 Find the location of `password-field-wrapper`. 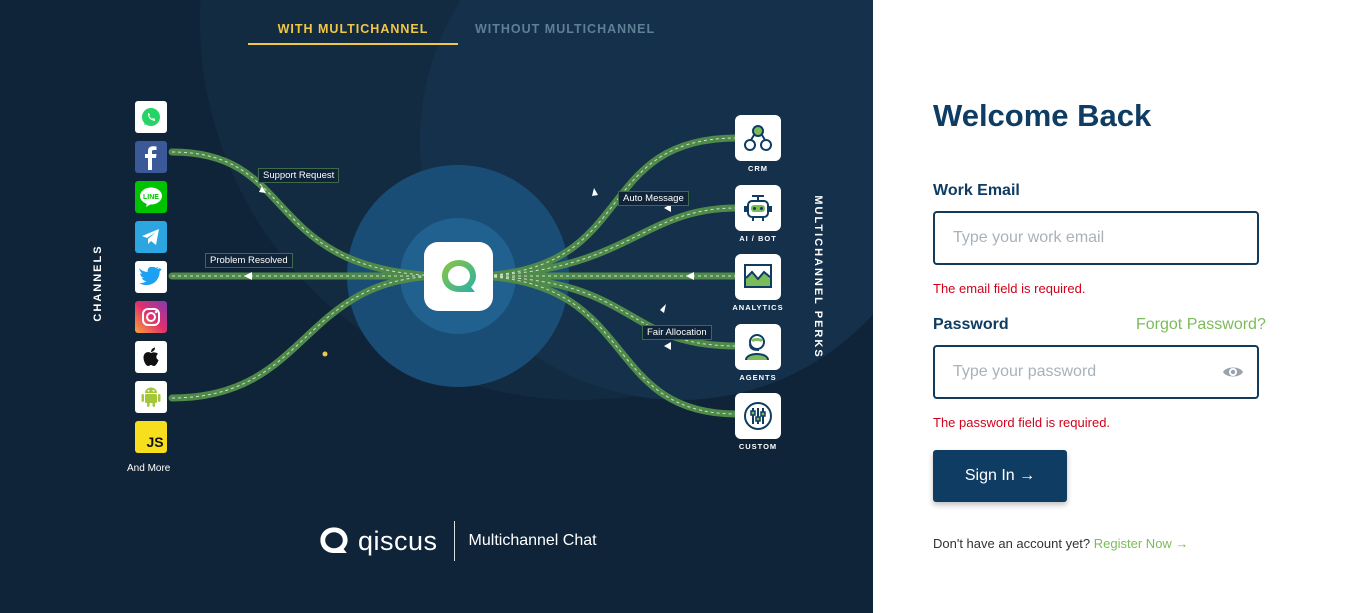

password-field-wrapper is located at coordinates (1096, 372).